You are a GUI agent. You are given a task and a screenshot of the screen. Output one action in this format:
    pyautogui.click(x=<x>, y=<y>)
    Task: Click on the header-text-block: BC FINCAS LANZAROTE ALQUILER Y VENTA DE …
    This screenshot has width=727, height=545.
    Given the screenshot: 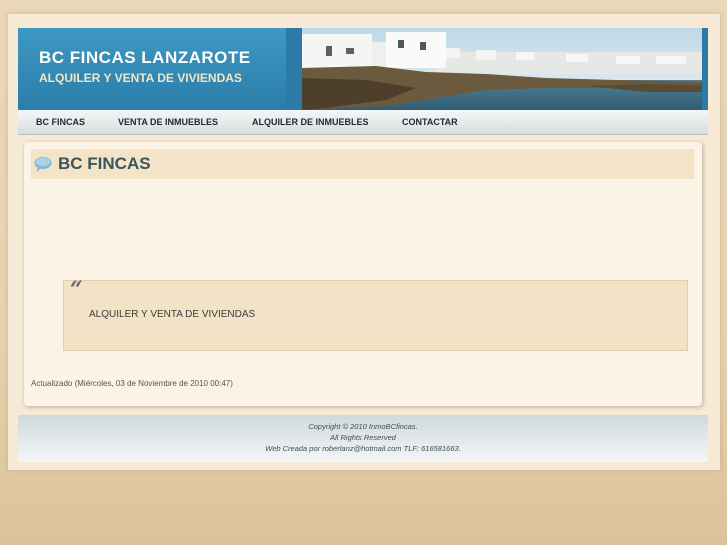 What is the action you would take?
    pyautogui.click(x=152, y=69)
    